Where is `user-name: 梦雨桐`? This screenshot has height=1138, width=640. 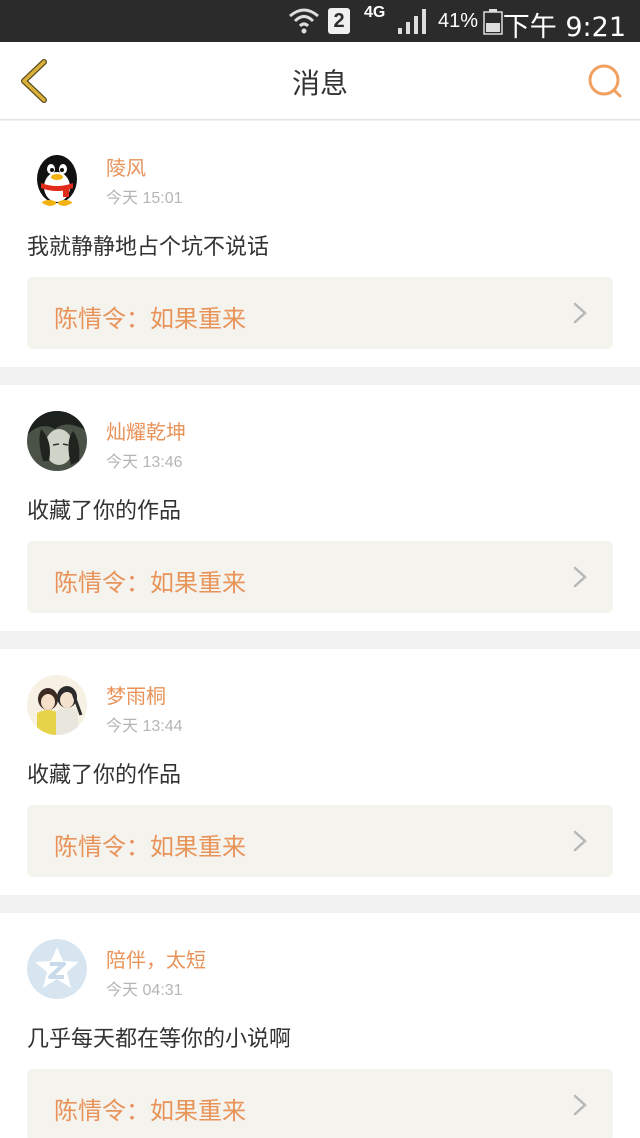 user-name: 梦雨桐 is located at coordinates (136, 694).